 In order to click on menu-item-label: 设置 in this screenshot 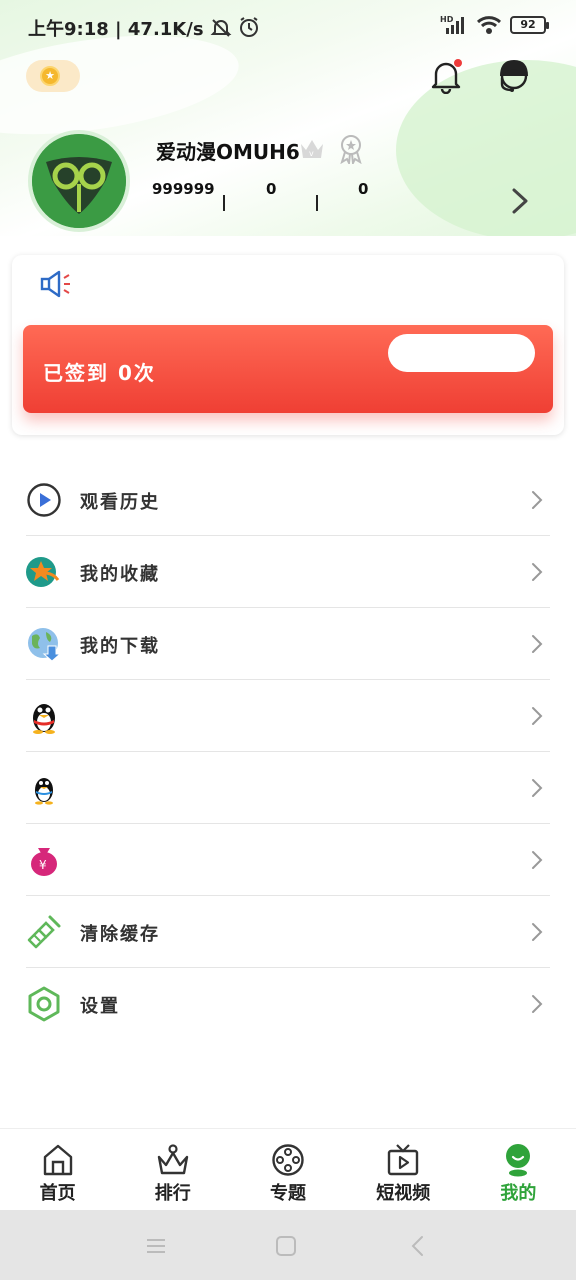, I will do `click(100, 1006)`.